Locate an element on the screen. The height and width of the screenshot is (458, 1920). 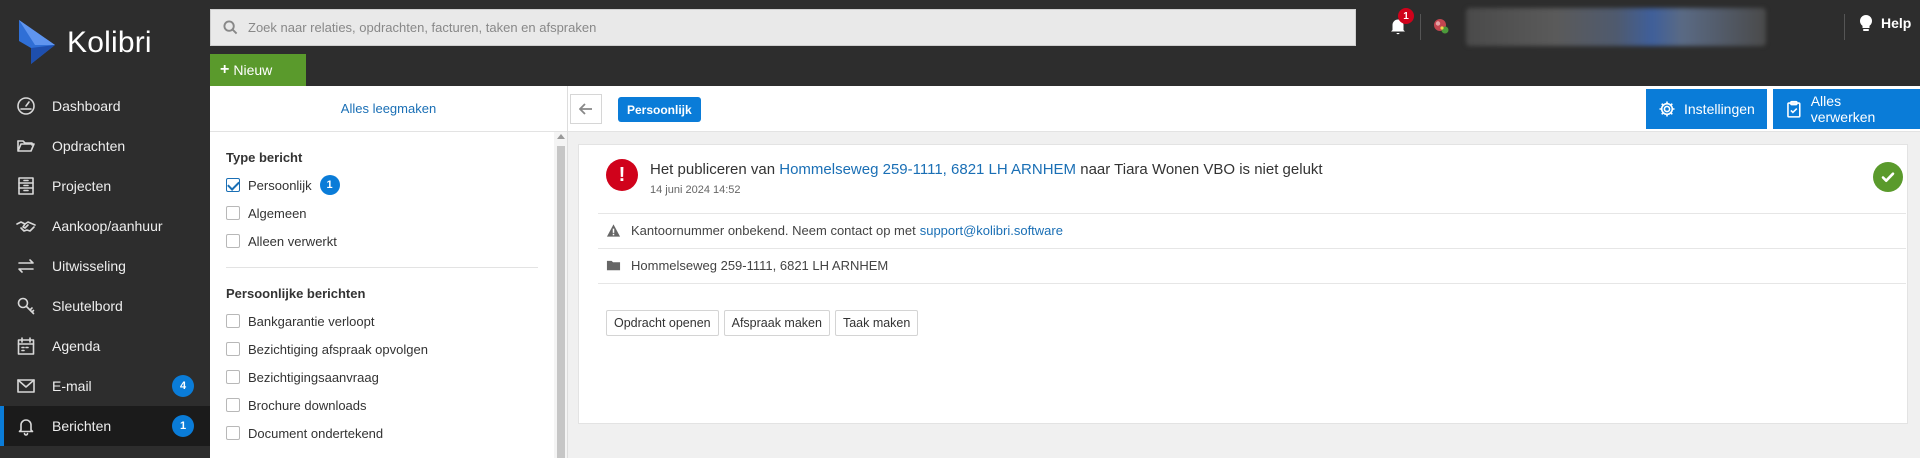
sidebar-item-aankoop-aanhuur: Aankoop/aanhuur is located at coordinates (105, 226).